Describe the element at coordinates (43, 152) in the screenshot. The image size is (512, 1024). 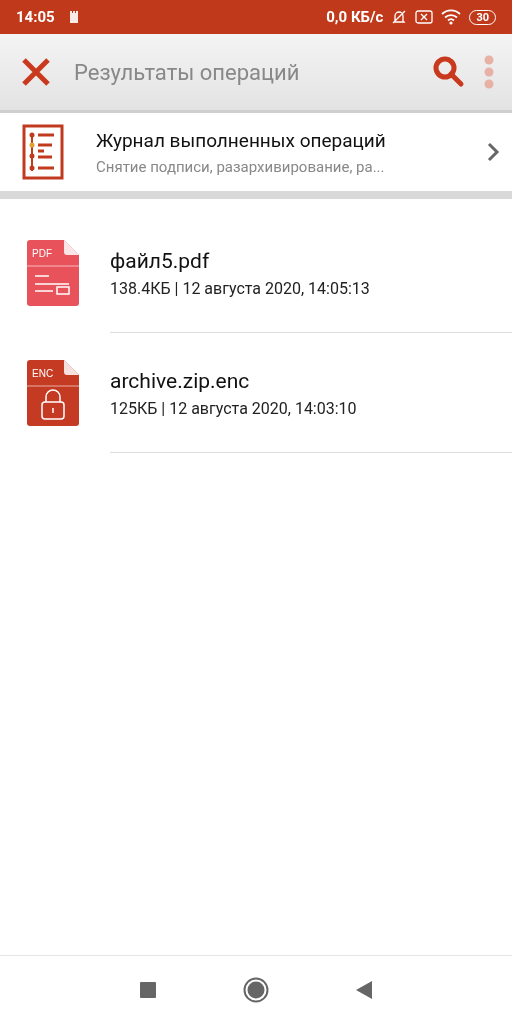
I see `journal-icon` at that location.